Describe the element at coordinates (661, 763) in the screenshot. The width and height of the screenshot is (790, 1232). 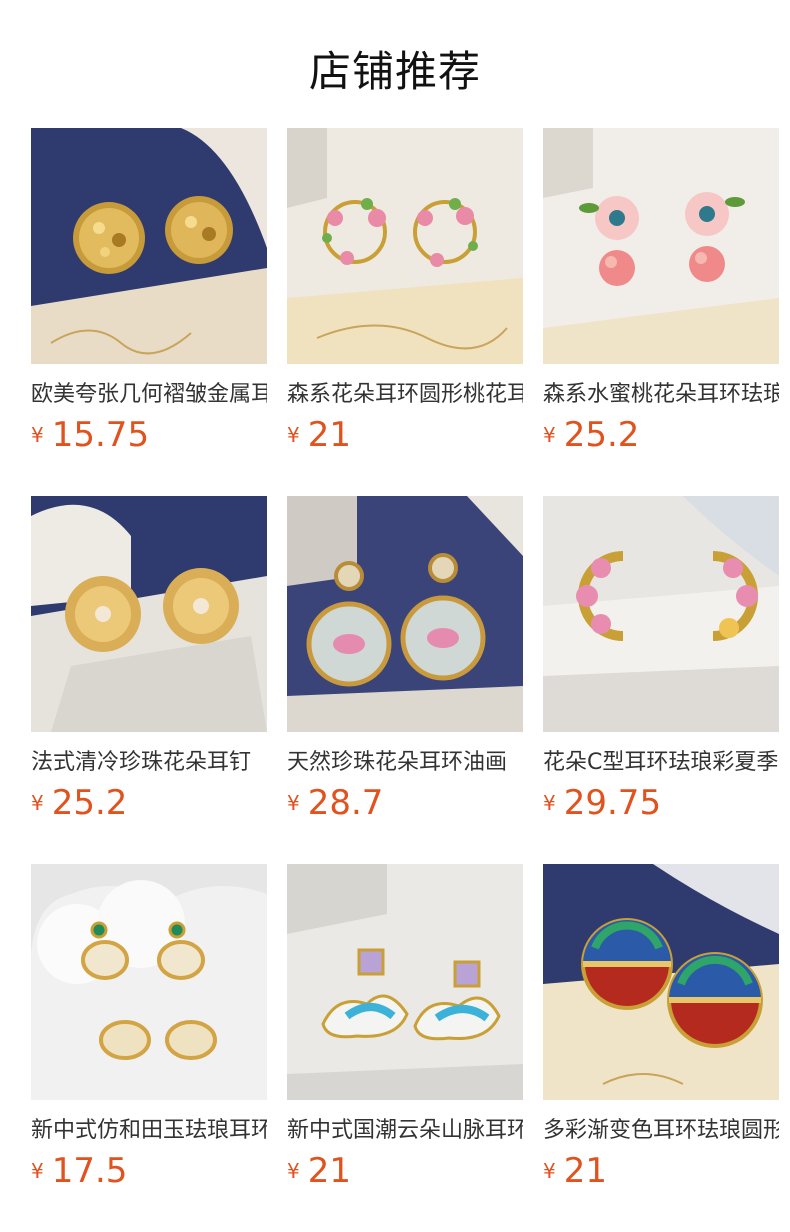
I see `product-name: 花朵C型耳环珐琅彩夏季` at that location.